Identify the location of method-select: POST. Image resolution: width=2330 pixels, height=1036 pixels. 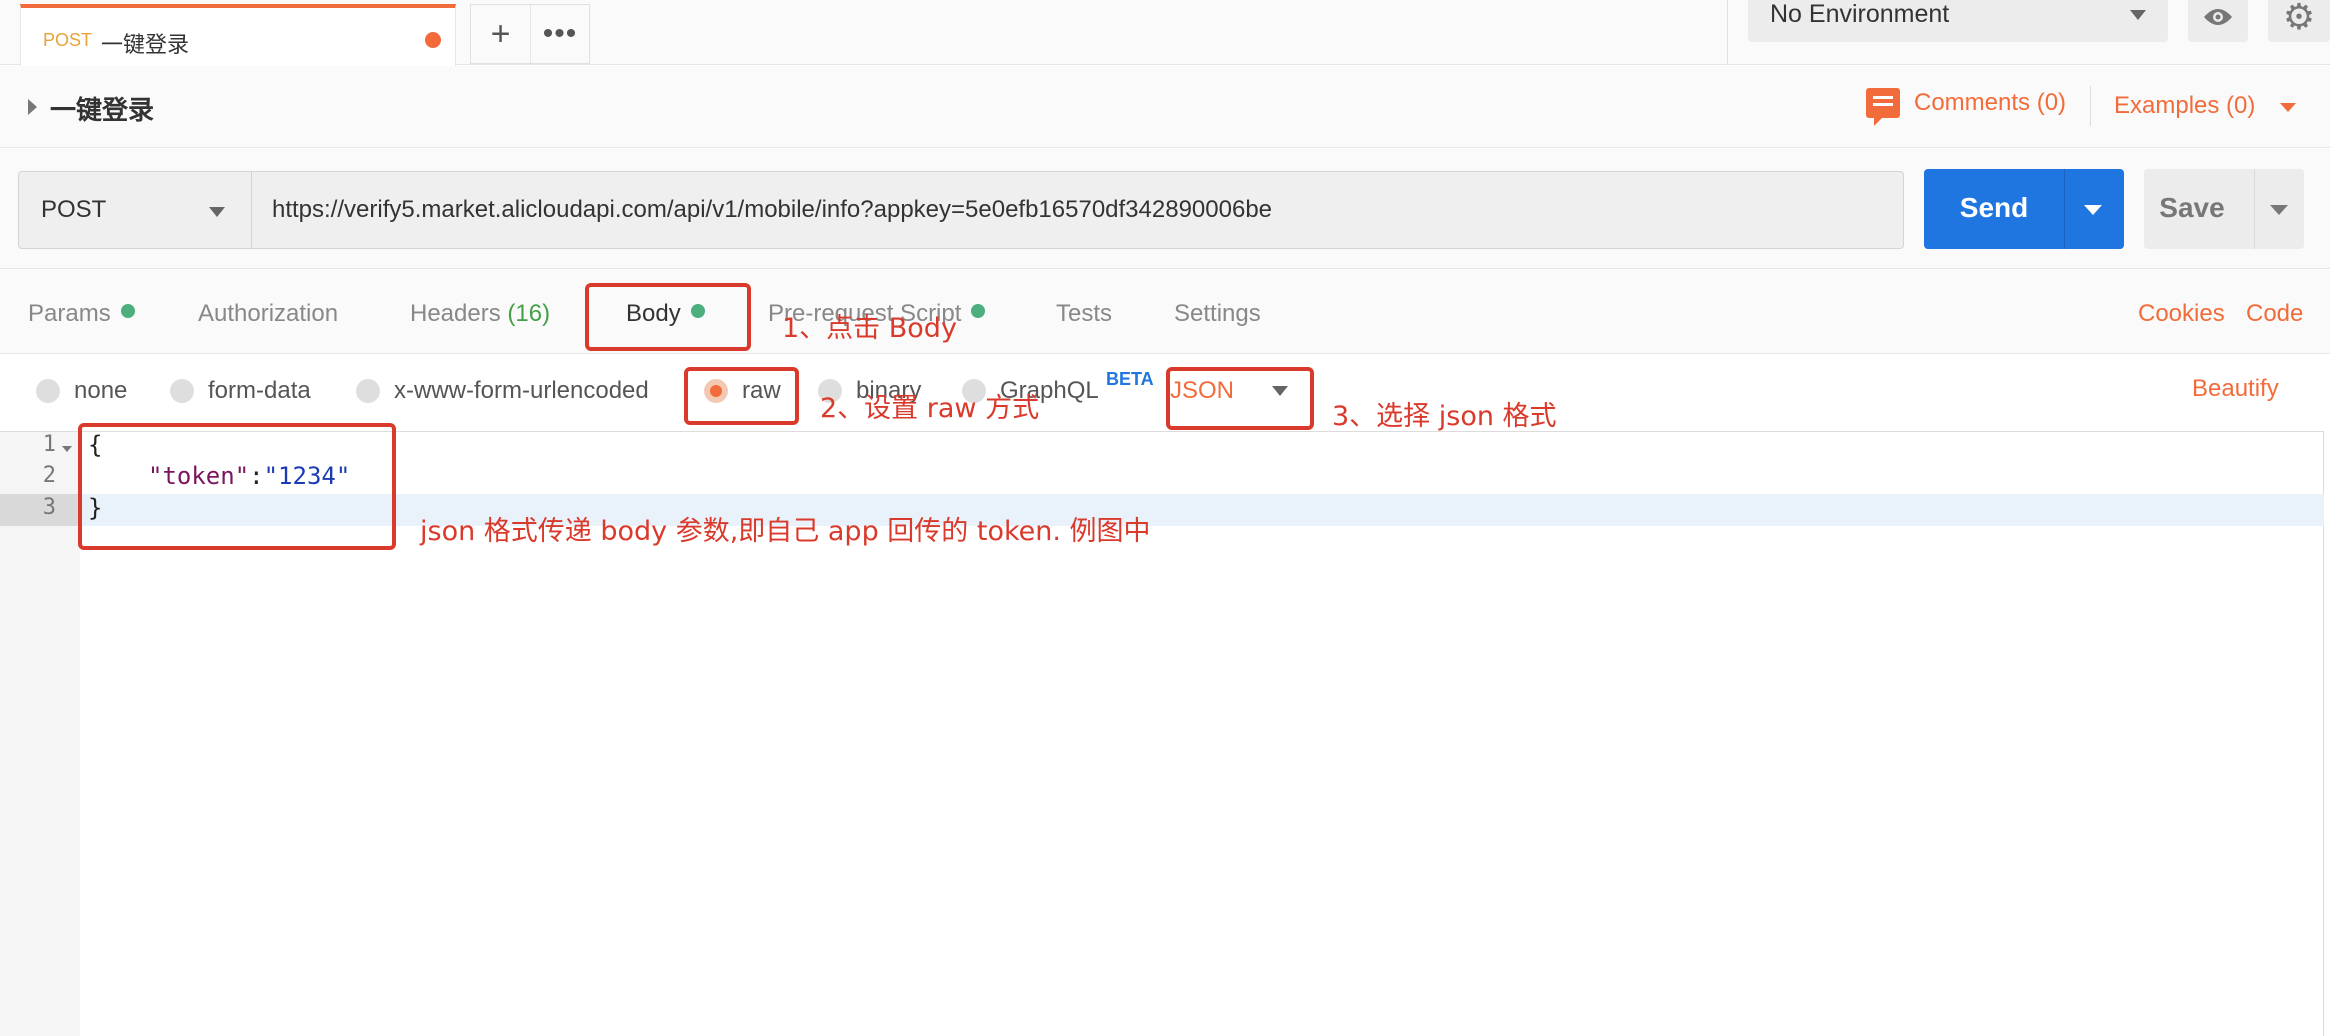
(135, 210).